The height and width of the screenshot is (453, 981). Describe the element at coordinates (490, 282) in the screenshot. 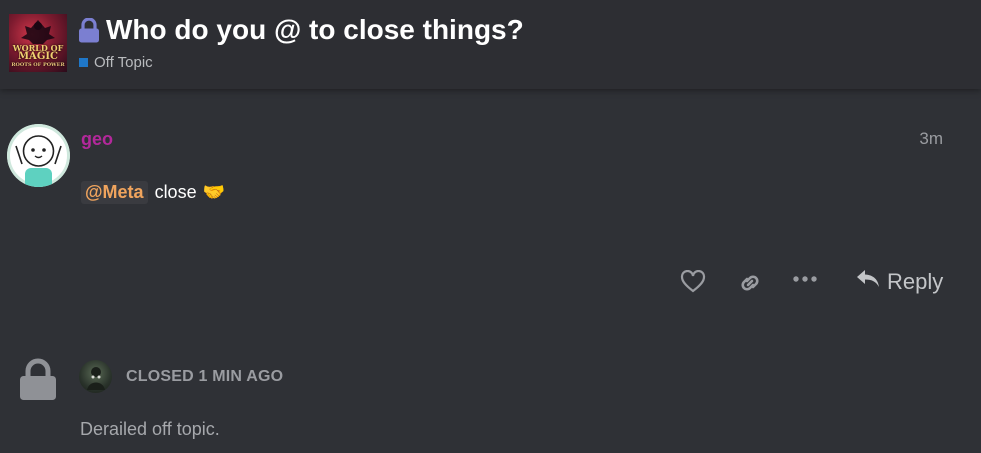

I see `post-controls: Reply` at that location.